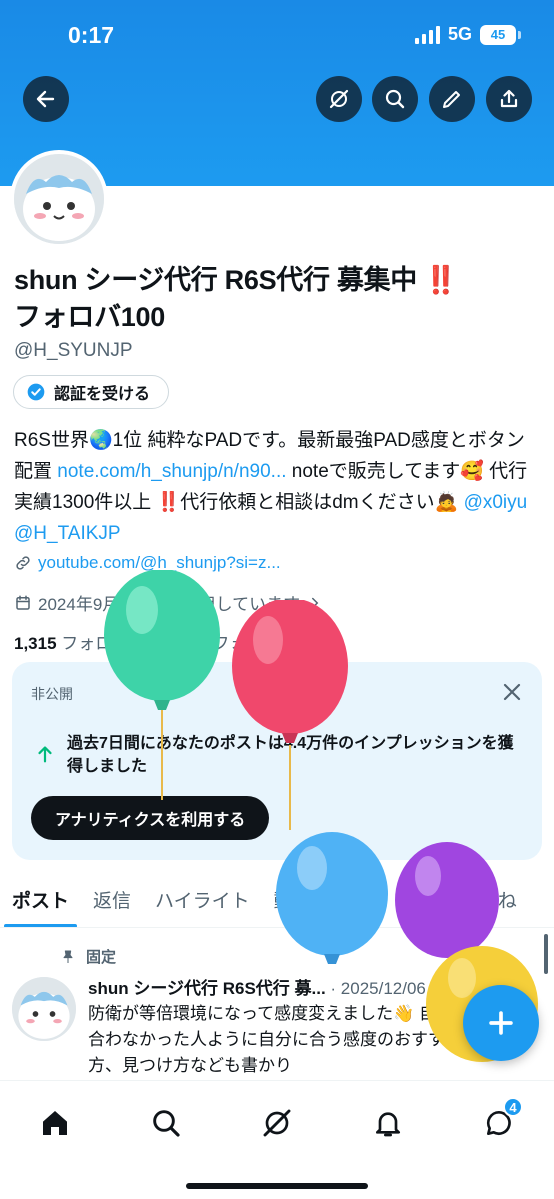  I want to click on status-indicators: 5G 45, so click(467, 34).